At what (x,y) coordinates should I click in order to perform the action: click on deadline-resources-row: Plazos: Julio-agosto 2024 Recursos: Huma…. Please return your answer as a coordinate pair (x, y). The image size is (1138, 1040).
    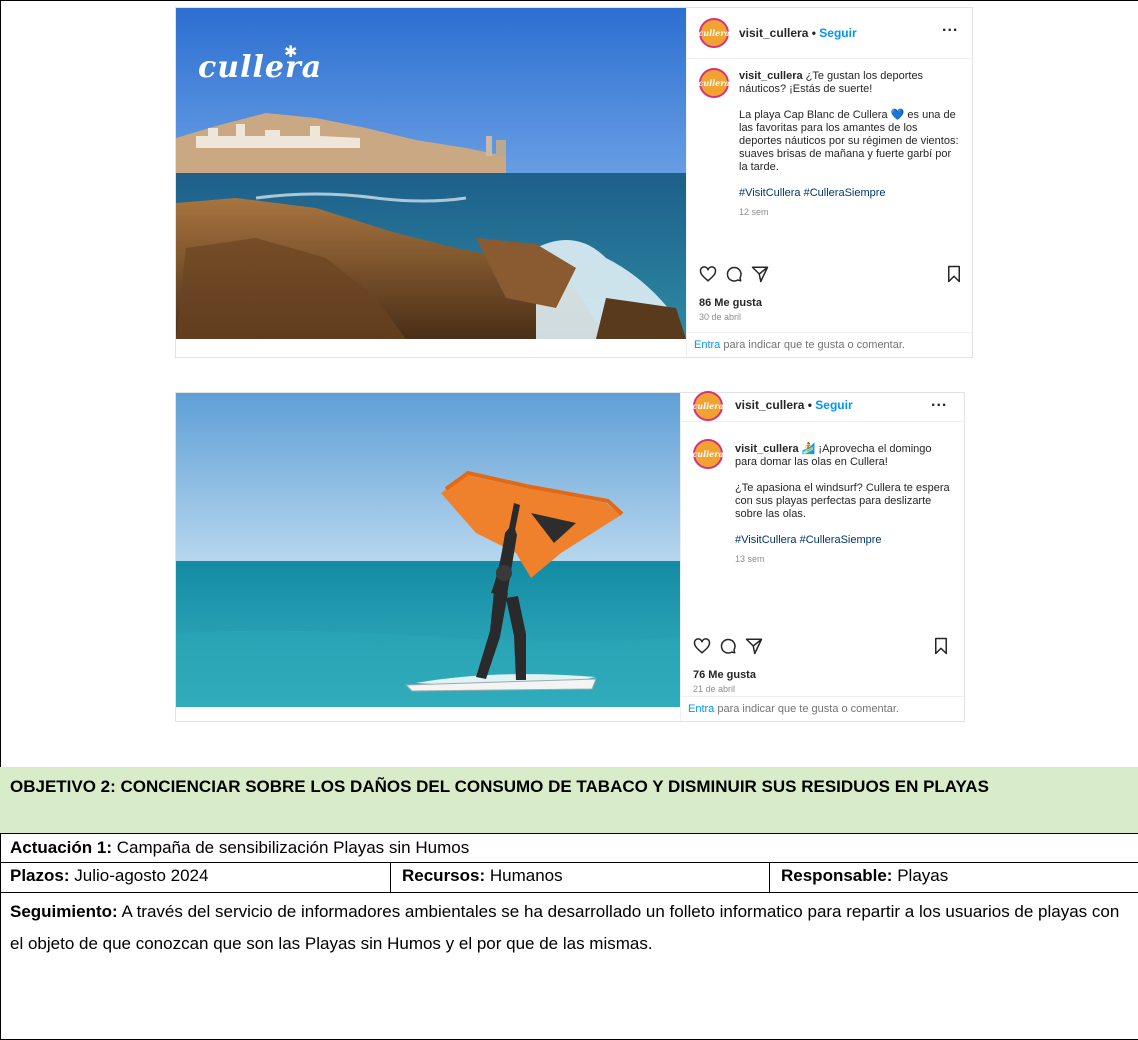
    Looking at the image, I should click on (569, 877).